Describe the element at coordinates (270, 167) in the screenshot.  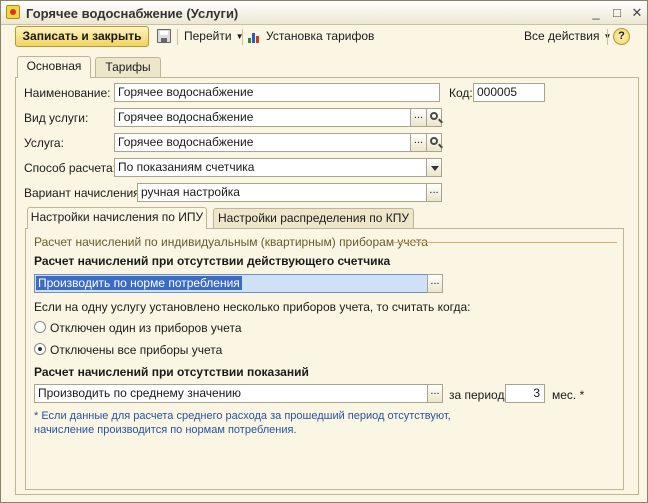
I see `calc-method-select: По показаниям счетчика` at that location.